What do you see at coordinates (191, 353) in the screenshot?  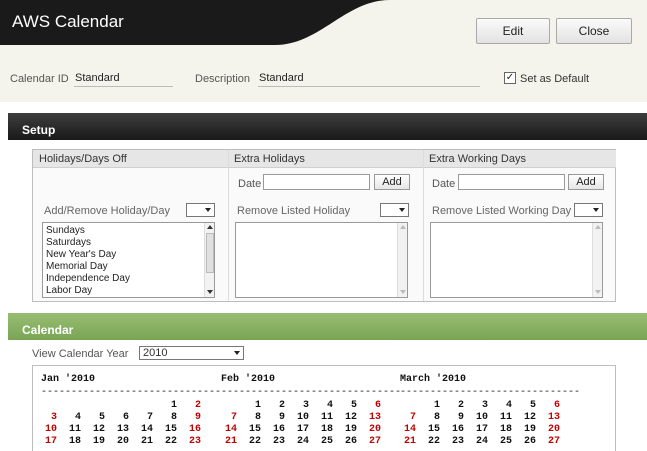 I see `calendar-year-select: 2010` at bounding box center [191, 353].